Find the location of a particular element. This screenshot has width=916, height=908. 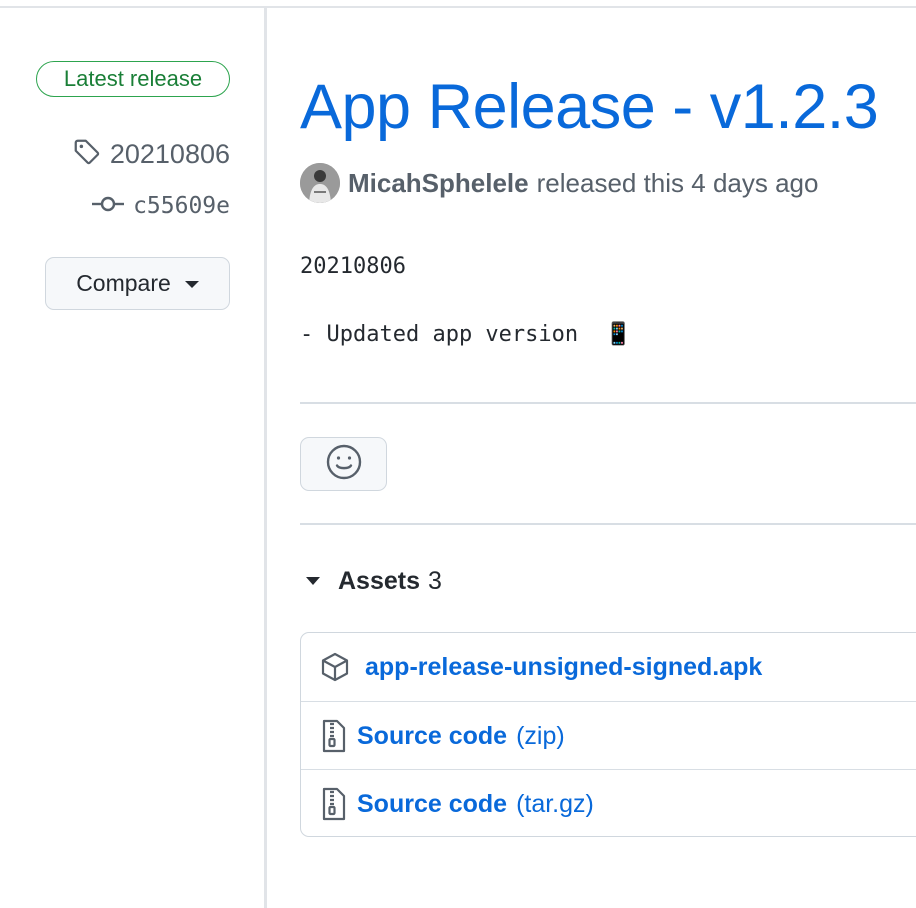

sidebar-divider is located at coordinates (265, 458).